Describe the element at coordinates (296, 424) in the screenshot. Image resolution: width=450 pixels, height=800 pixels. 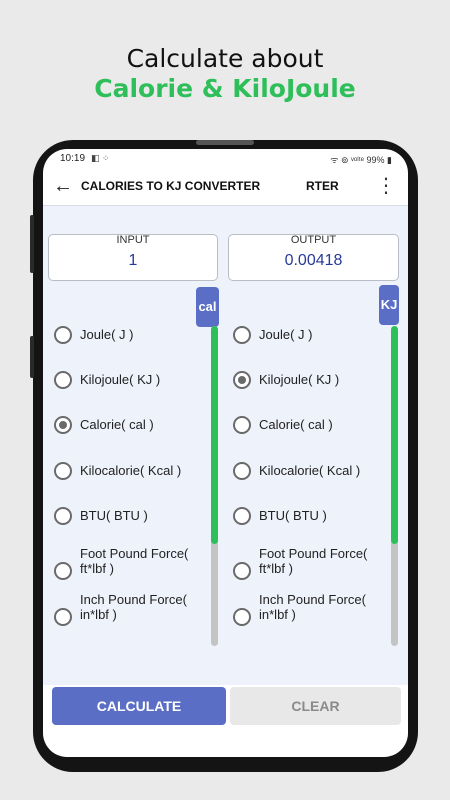
I see `to-unit-label: Calorie( cal )` at that location.